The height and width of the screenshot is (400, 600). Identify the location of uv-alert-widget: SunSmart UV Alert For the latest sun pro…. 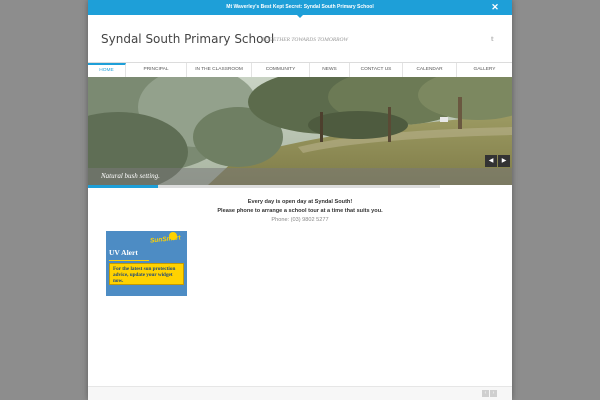
(146, 263).